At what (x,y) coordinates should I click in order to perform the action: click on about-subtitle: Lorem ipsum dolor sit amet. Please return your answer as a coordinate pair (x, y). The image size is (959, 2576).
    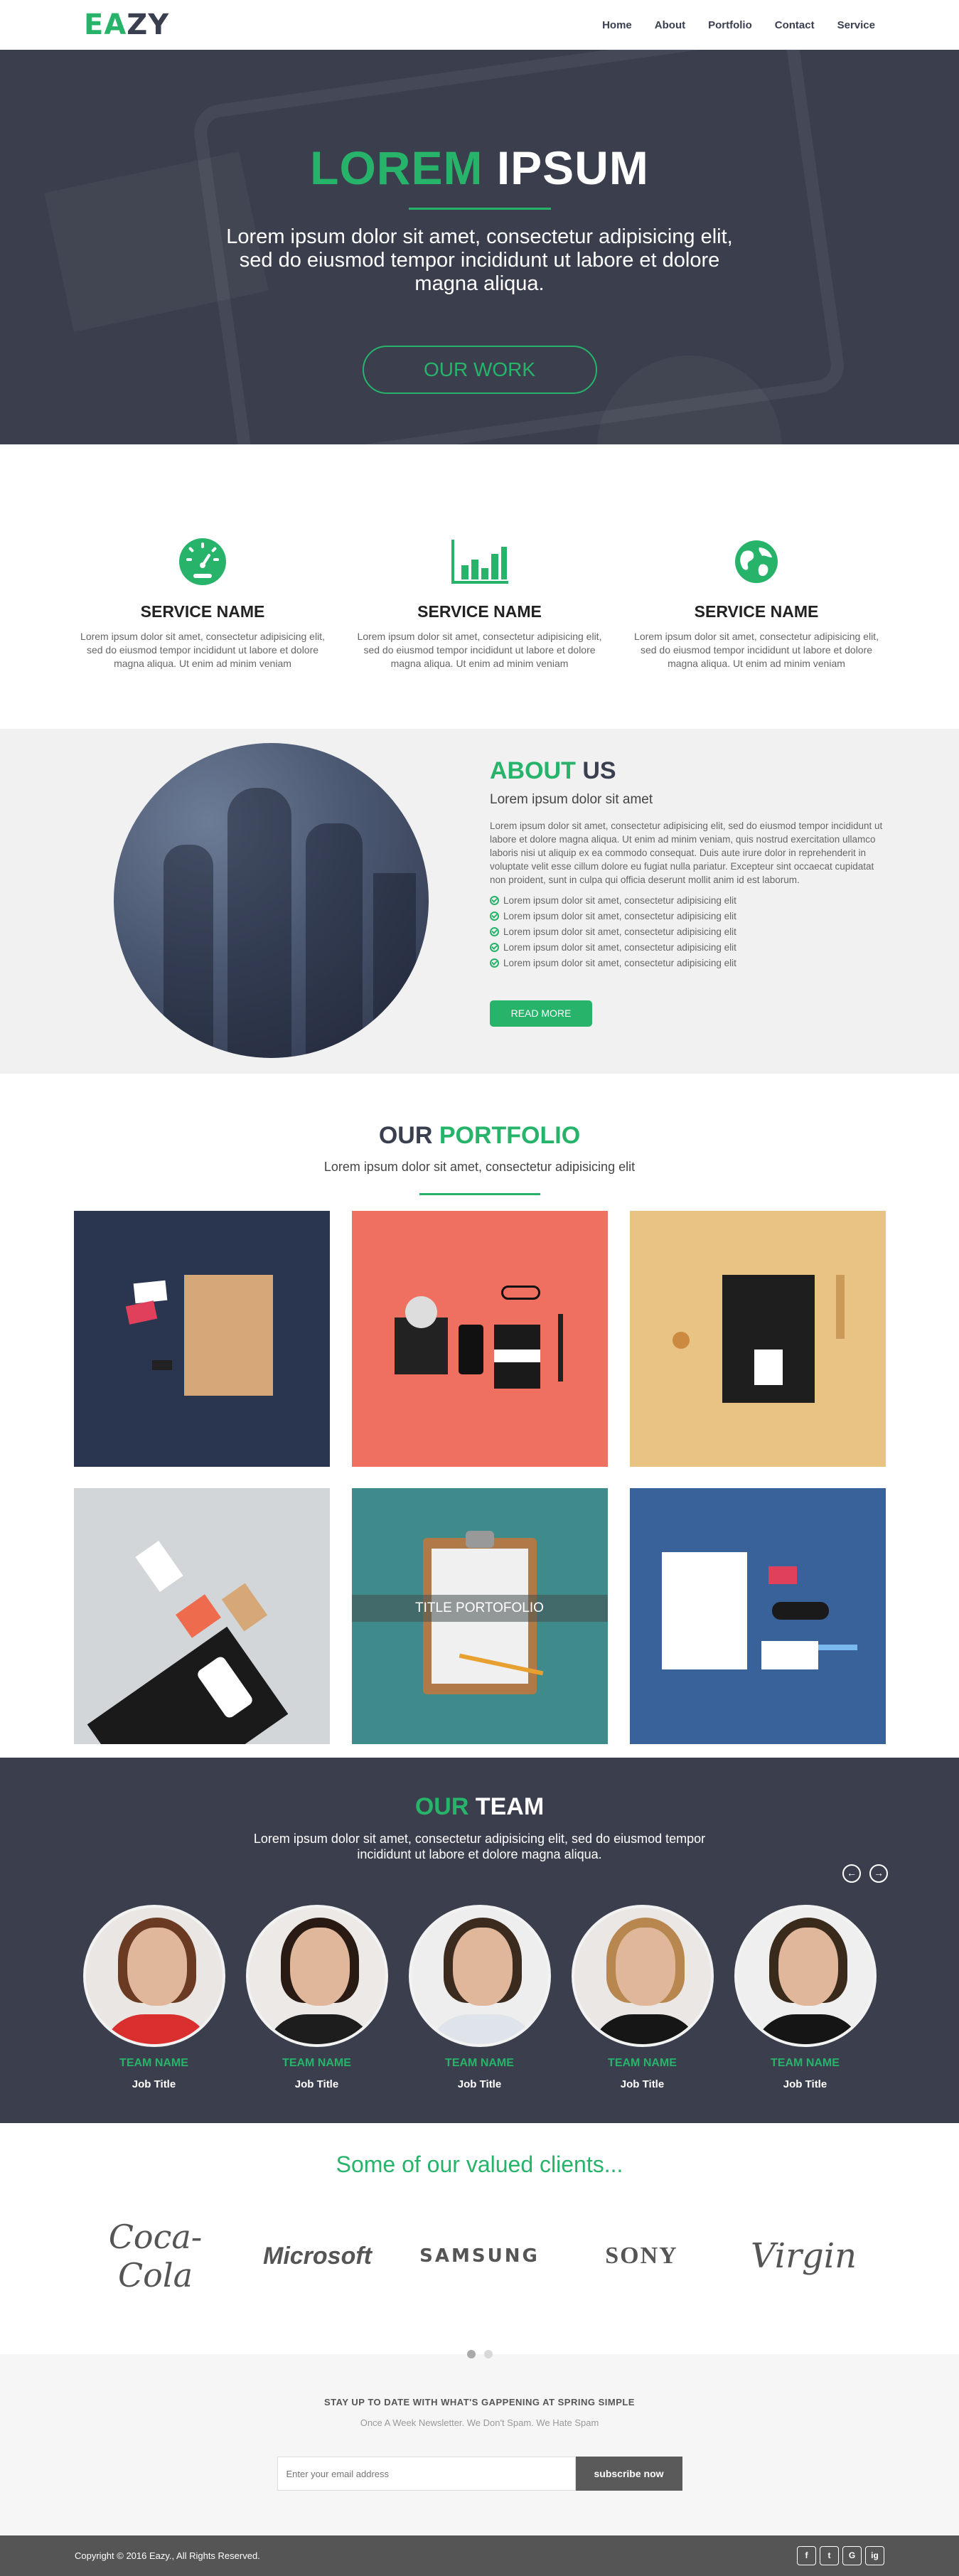
    Looking at the image, I should click on (571, 800).